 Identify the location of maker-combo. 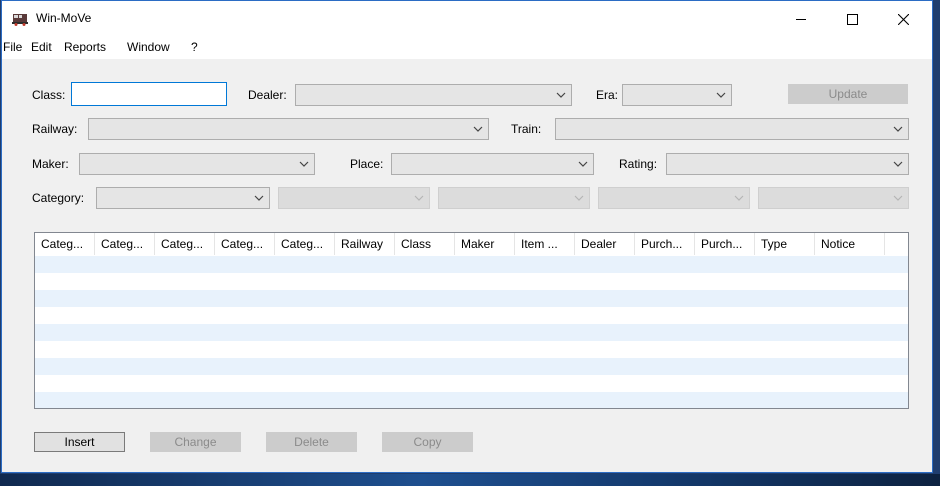
(197, 164).